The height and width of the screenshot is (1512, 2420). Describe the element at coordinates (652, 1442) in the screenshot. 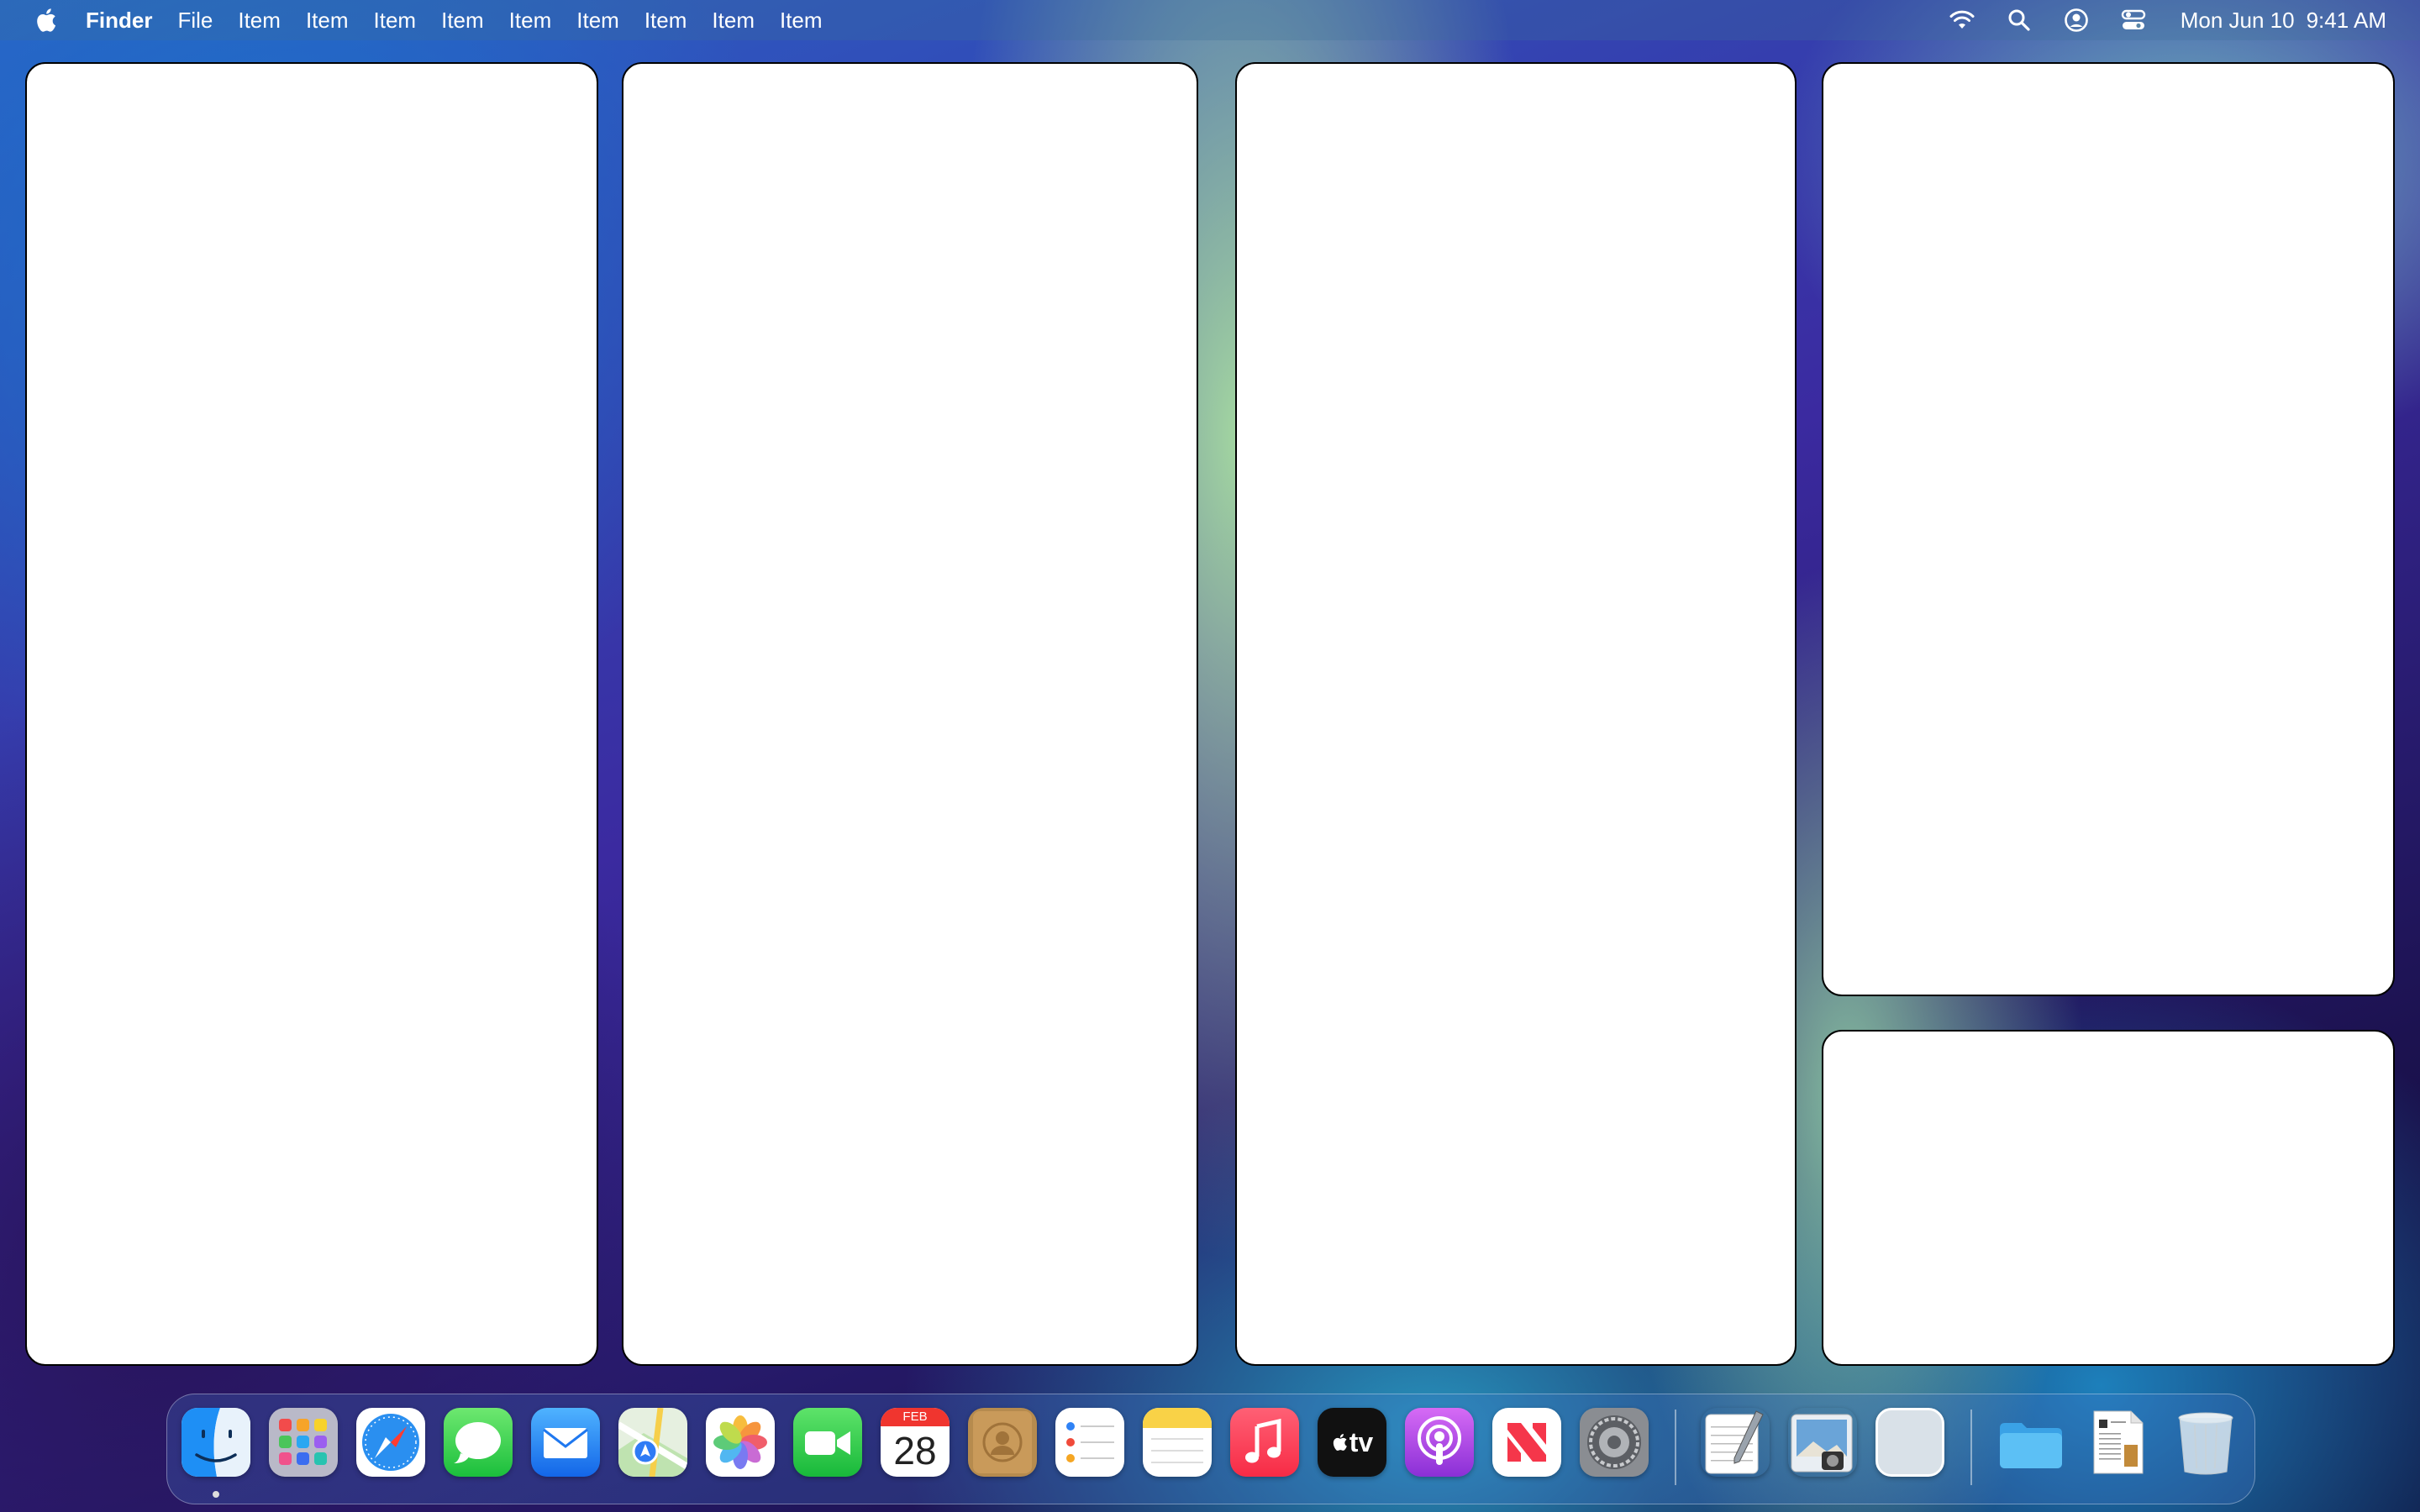

I see `maps-icon` at that location.